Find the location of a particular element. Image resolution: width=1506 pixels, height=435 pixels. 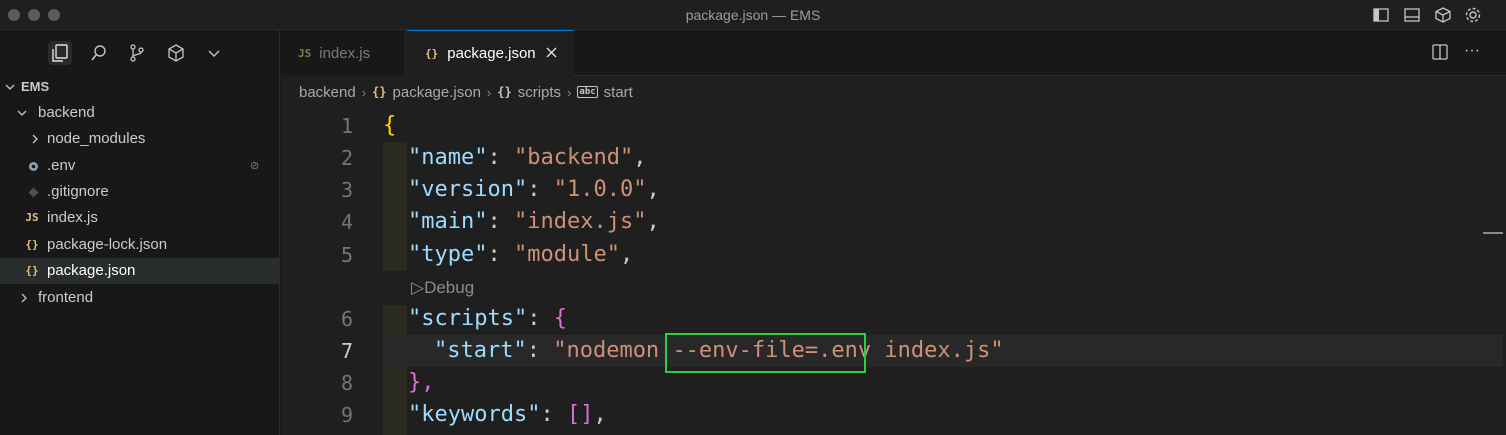

breadcrumb-item: package.json is located at coordinates (437, 92).